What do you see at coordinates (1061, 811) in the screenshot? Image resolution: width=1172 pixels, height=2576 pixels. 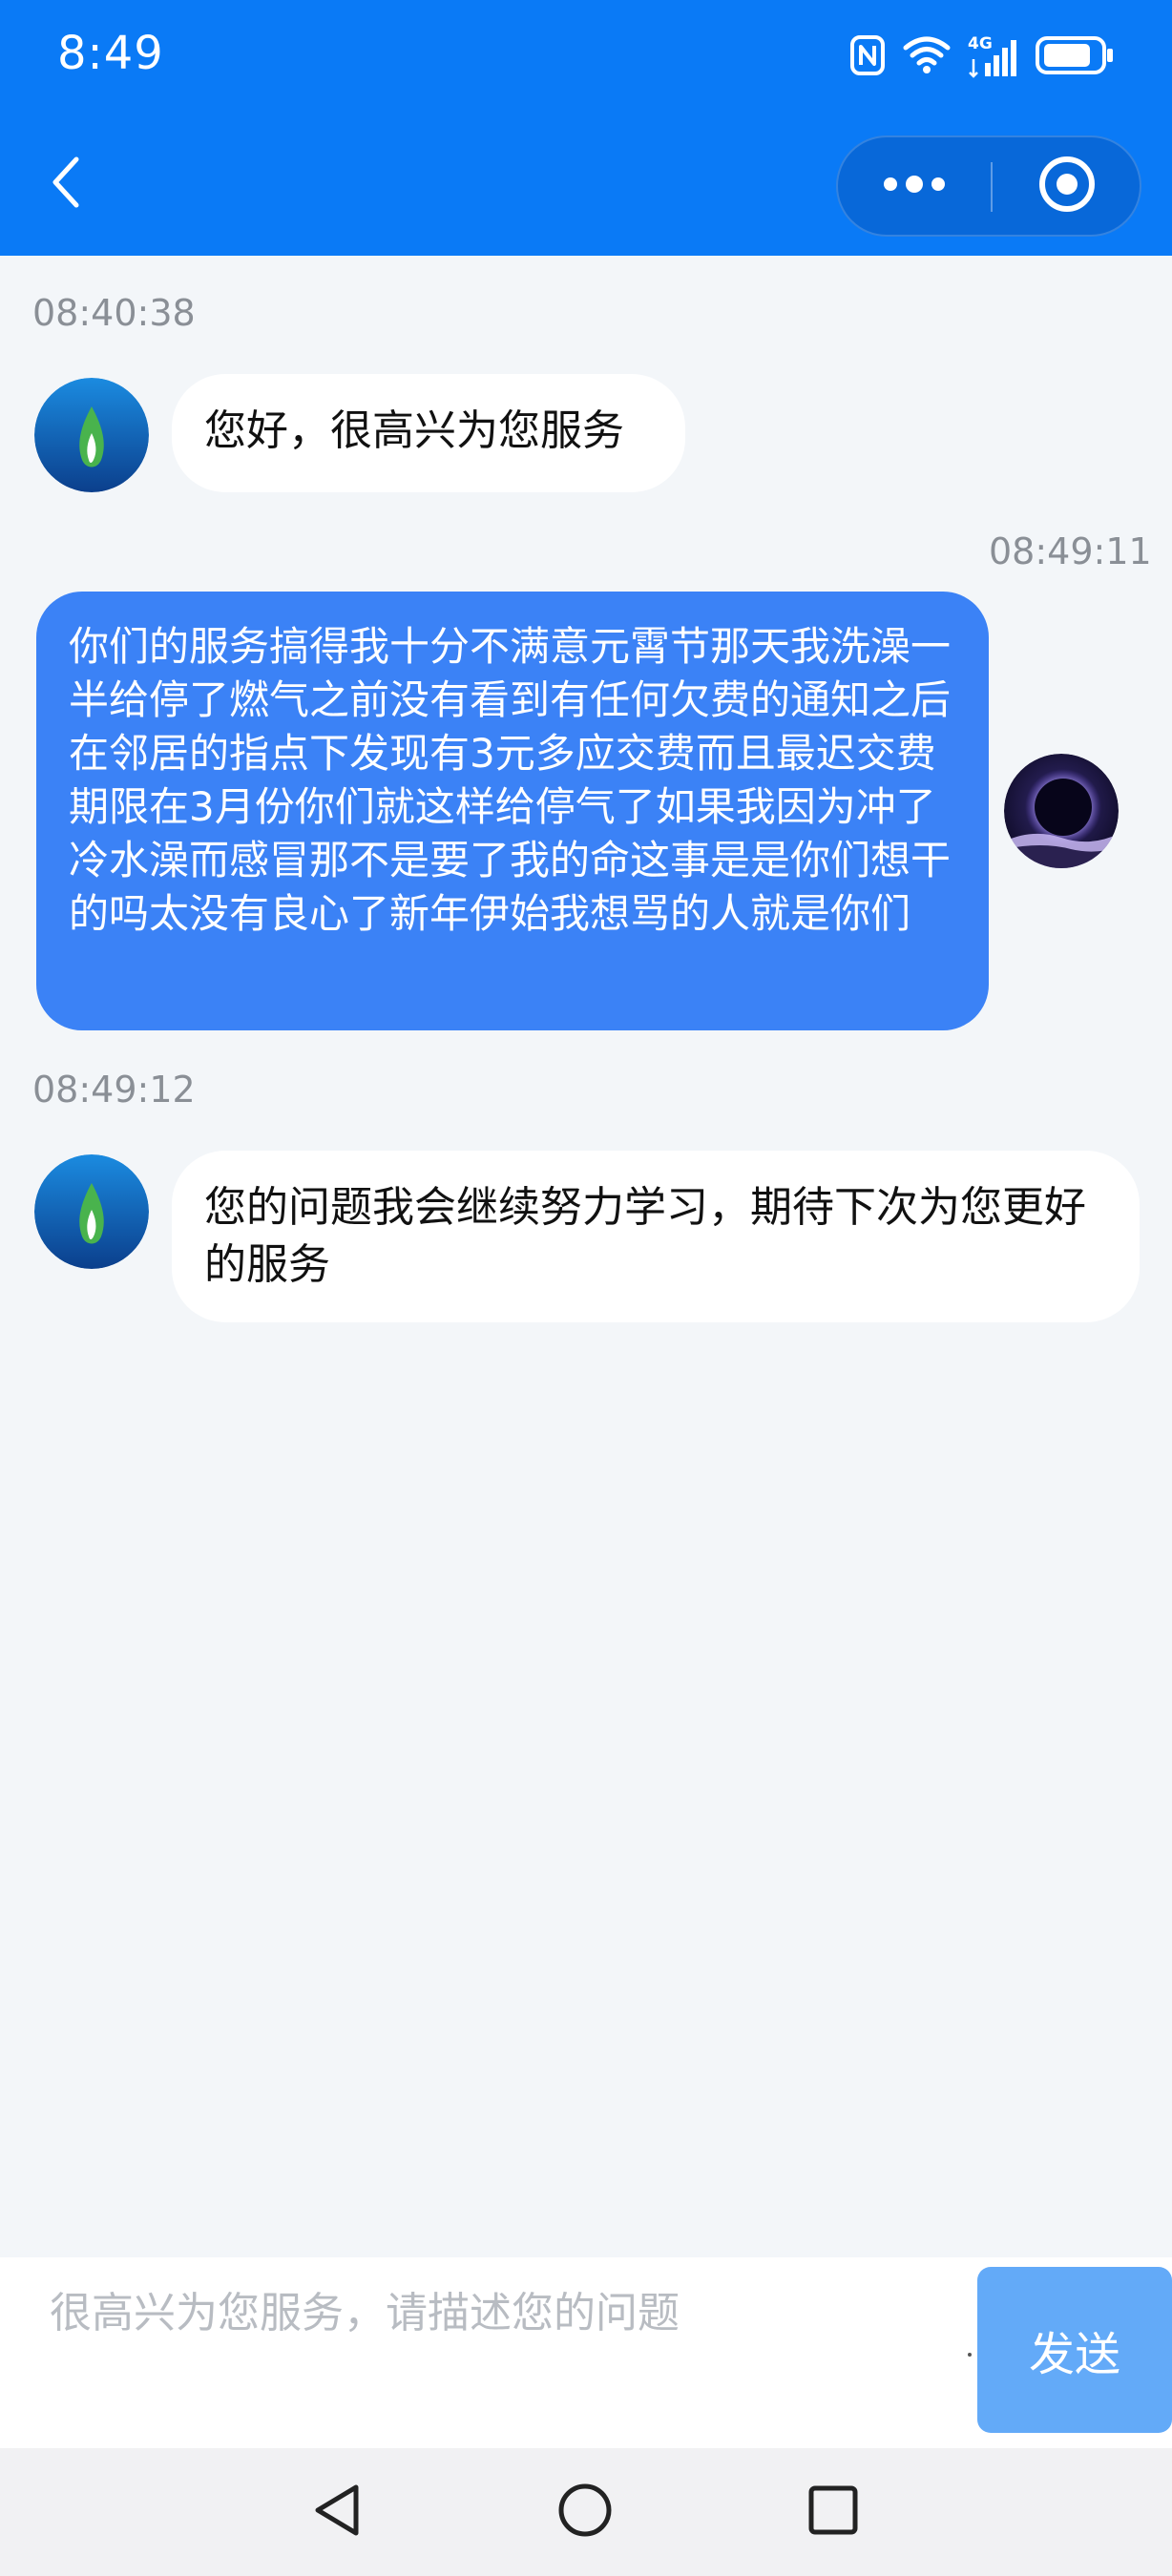 I see `eclipse-avatar-icon` at bounding box center [1061, 811].